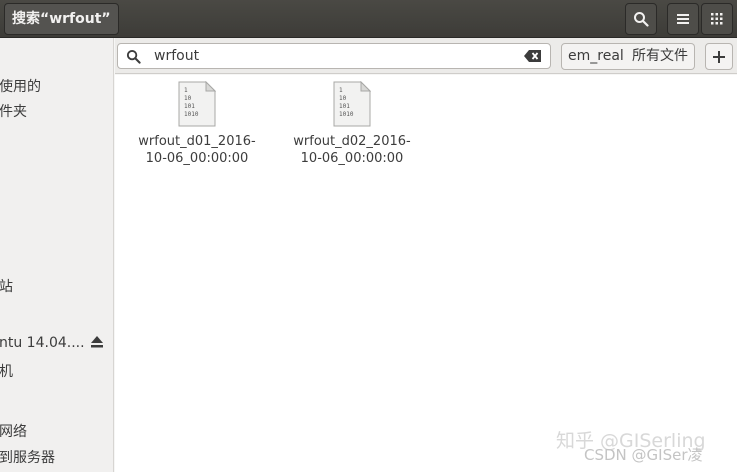 The height and width of the screenshot is (472, 737). I want to click on window-title: 搜索“wrfout”, so click(61, 19).